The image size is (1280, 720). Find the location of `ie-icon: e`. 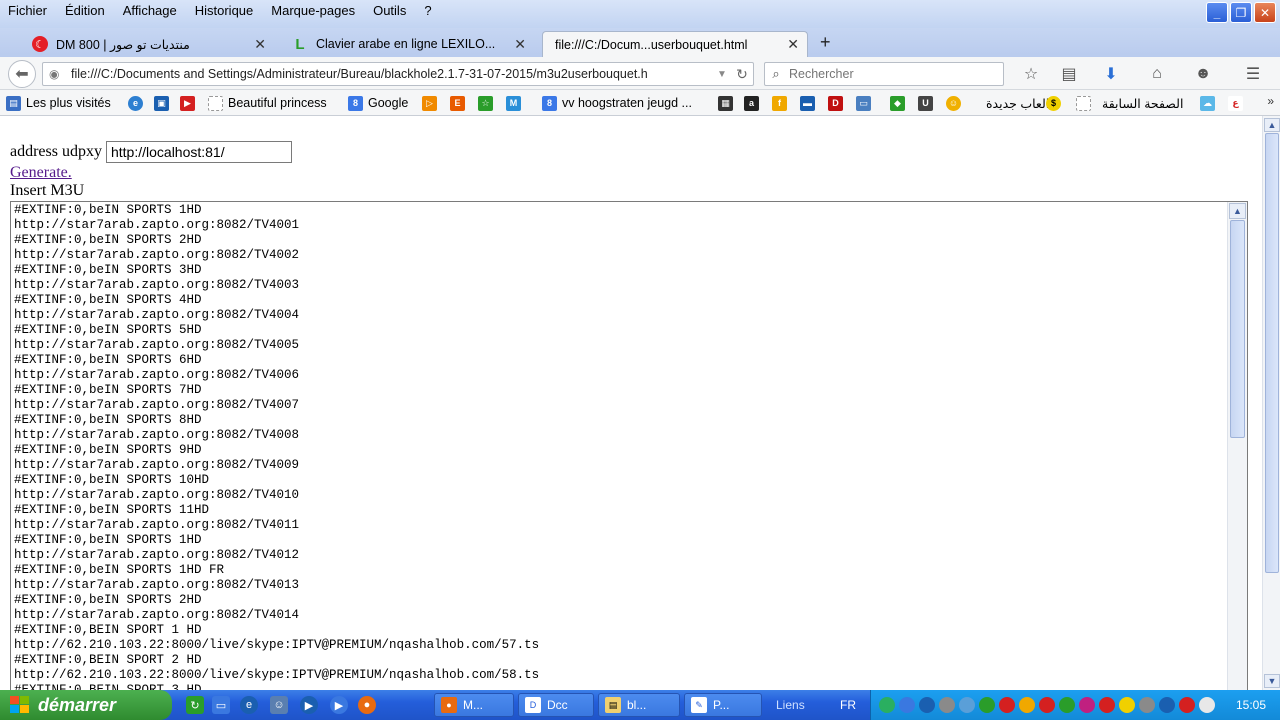

ie-icon: e is located at coordinates (249, 705).